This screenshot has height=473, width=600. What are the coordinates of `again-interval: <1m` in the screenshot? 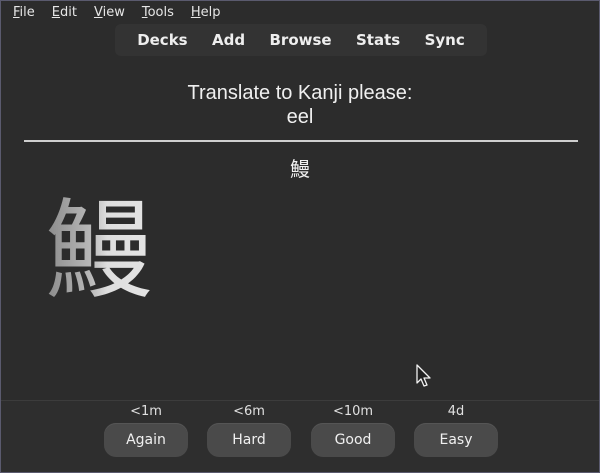 It's located at (146, 411).